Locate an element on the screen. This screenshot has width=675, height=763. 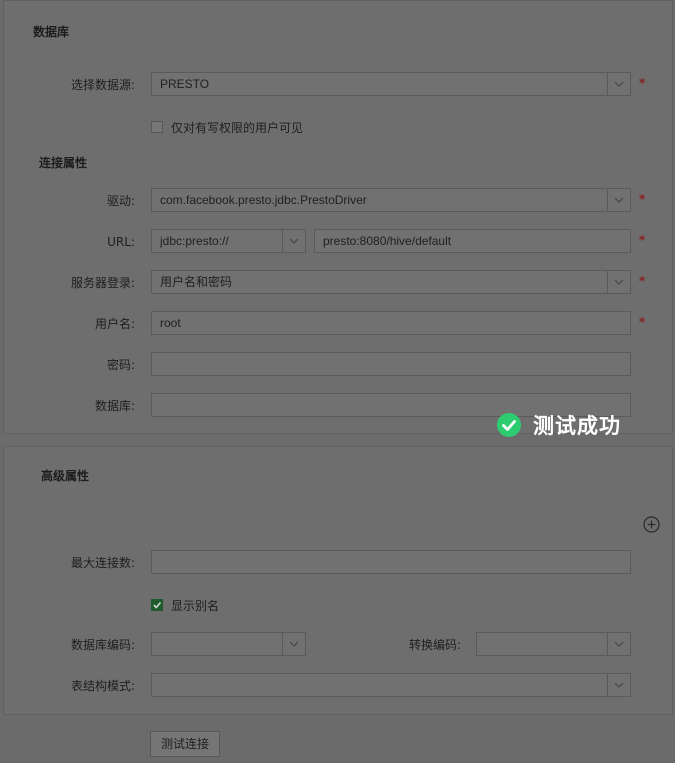
database-section-title: 数据库 is located at coordinates (51, 32).